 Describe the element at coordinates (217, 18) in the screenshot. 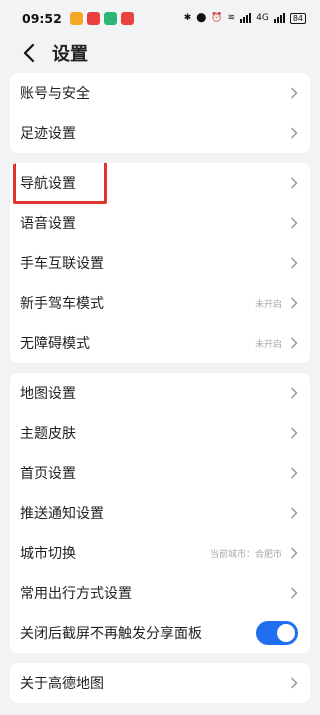

I see `alarm-icon: ⏰` at that location.